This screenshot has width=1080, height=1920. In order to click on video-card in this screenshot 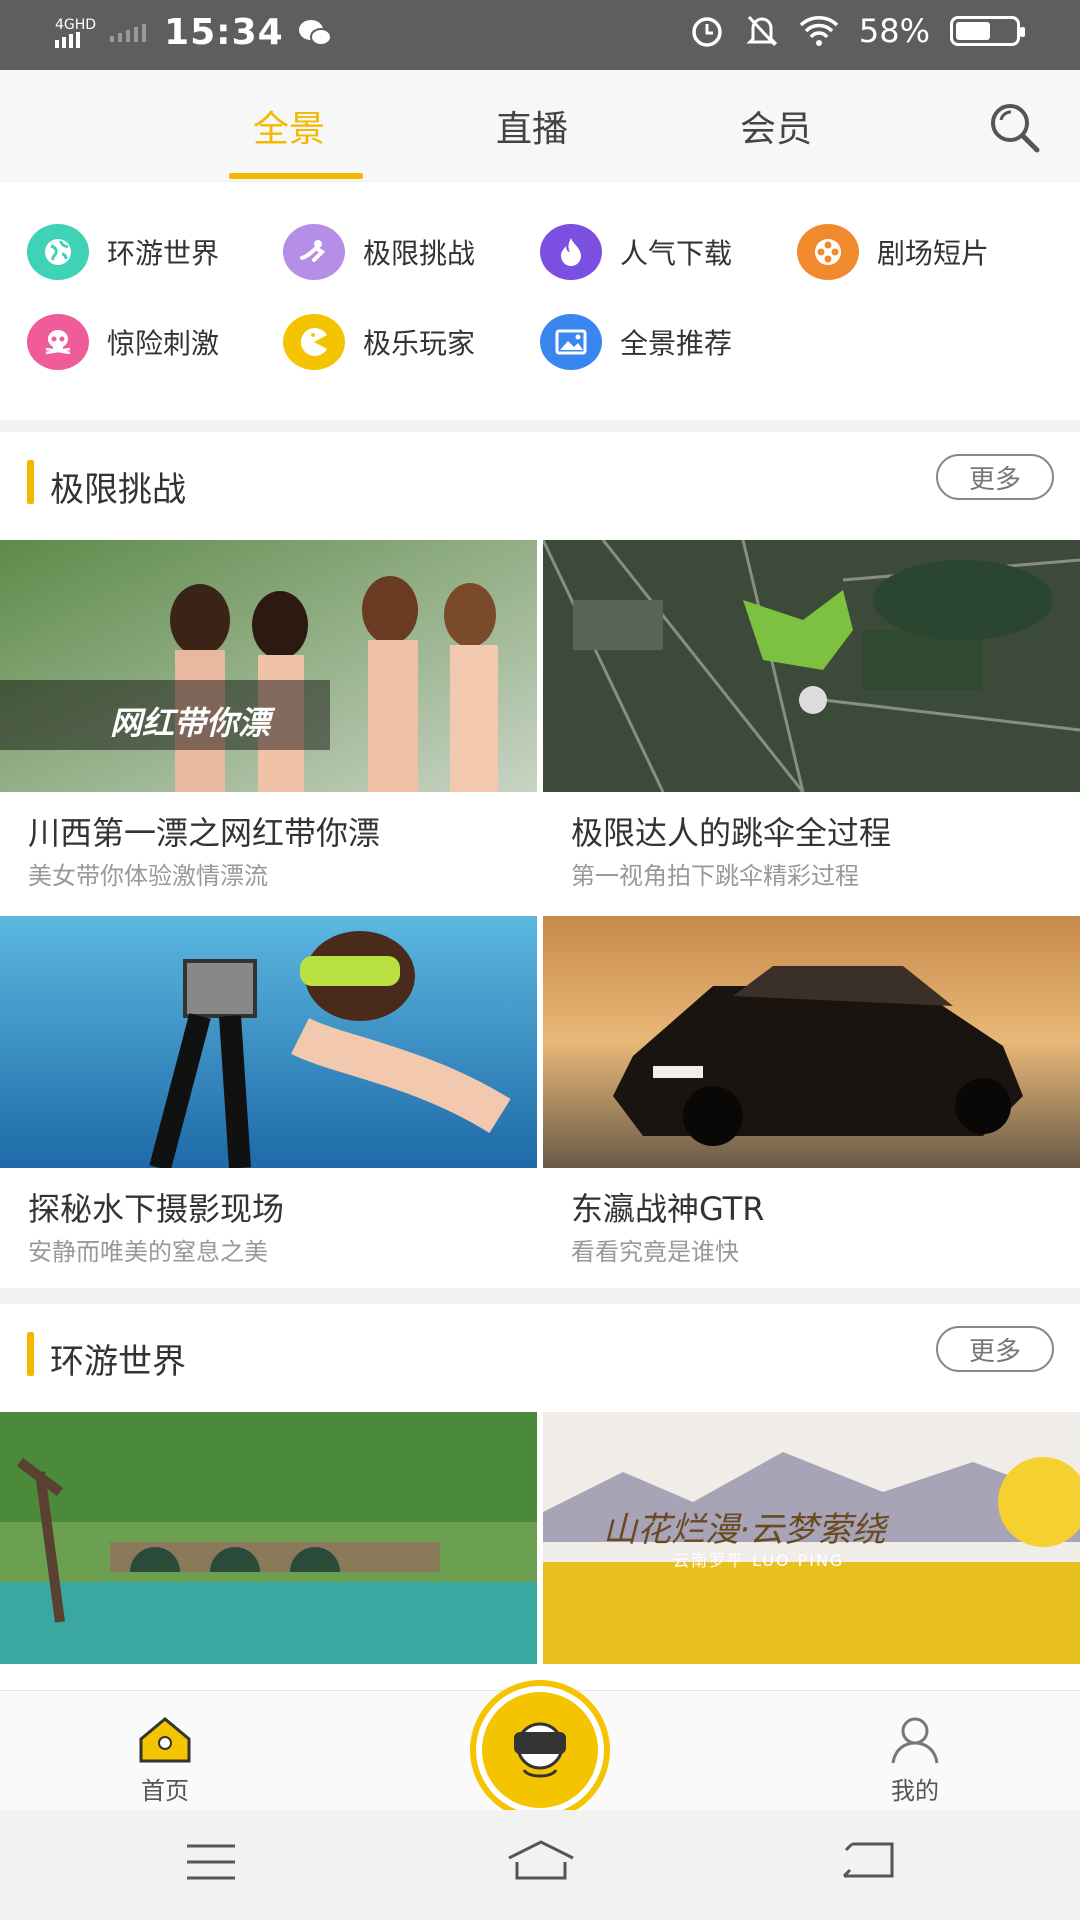, I will do `click(268, 1551)`.